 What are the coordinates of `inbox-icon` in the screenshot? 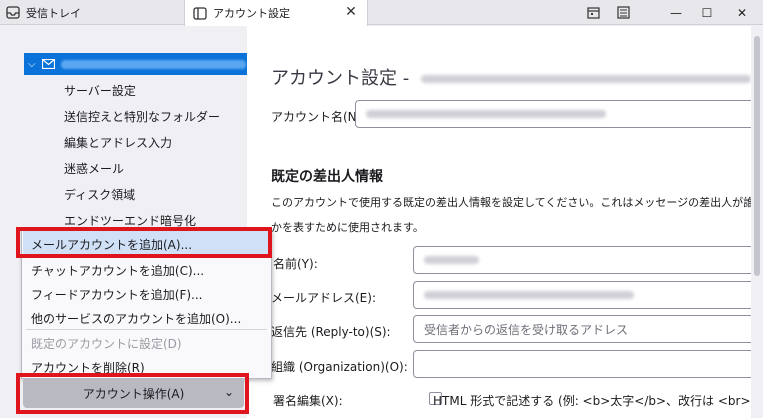 It's located at (13, 13).